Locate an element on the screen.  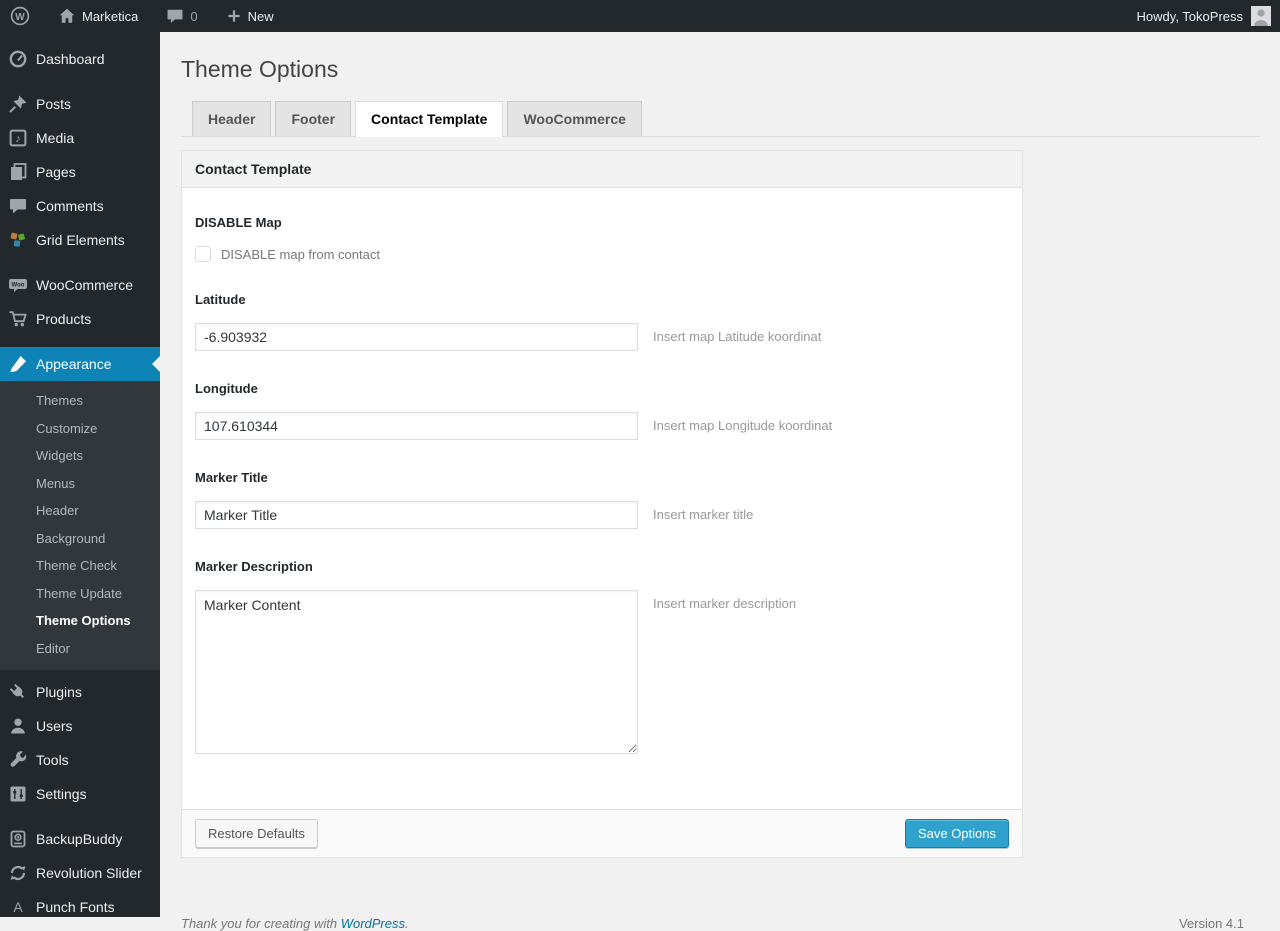
sidebar-item-grid-elements: Grid Elements is located at coordinates (80, 240).